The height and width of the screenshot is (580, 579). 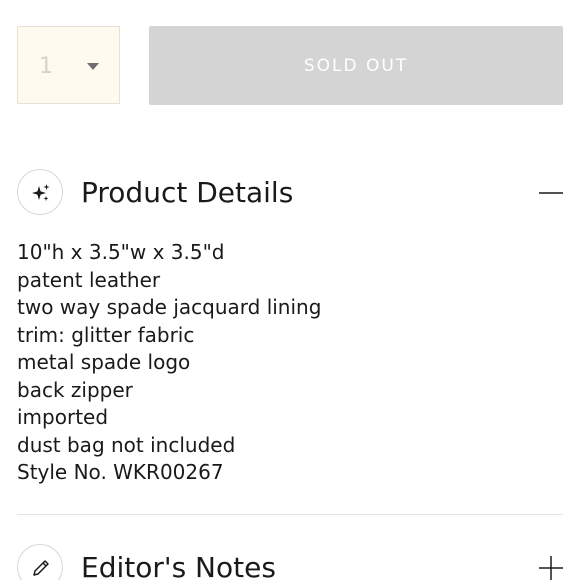 What do you see at coordinates (551, 568) in the screenshot?
I see `plus-icon` at bounding box center [551, 568].